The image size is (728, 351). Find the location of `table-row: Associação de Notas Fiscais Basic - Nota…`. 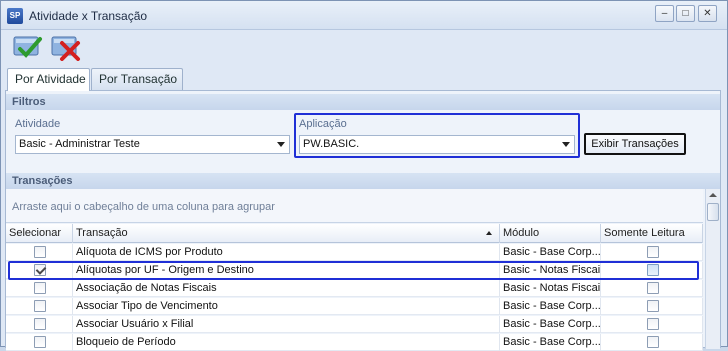

table-row: Associação de Notas Fiscais Basic - Nota… is located at coordinates (354, 288).